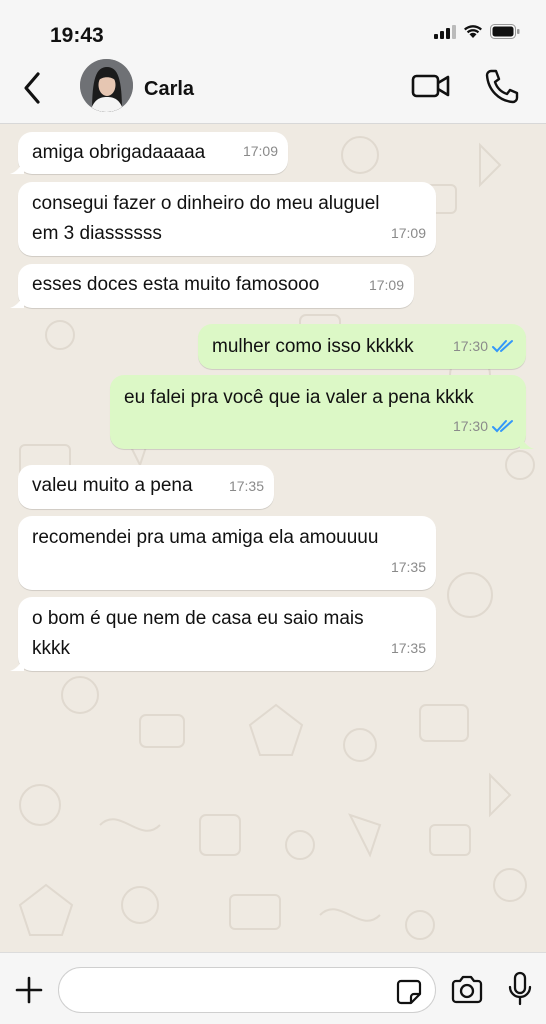  What do you see at coordinates (505, 31) in the screenshot?
I see `battery-icon` at bounding box center [505, 31].